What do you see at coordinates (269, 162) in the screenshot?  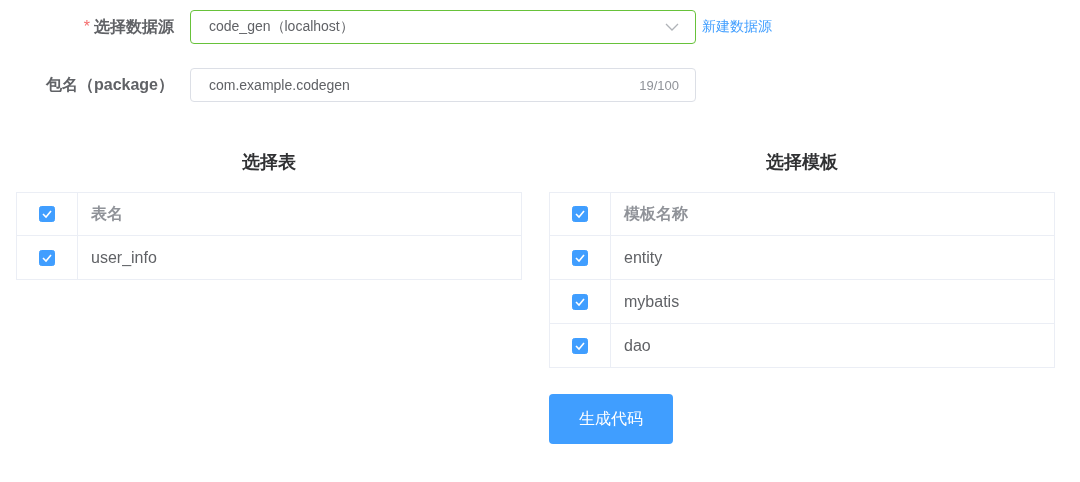 I see `section-title: 选择表` at bounding box center [269, 162].